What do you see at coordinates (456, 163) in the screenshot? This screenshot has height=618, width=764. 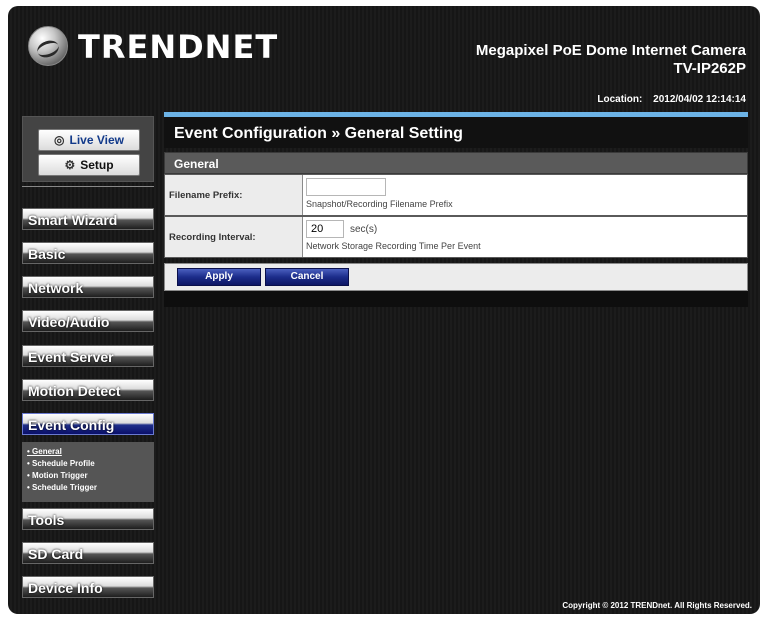 I see `section-header: General` at bounding box center [456, 163].